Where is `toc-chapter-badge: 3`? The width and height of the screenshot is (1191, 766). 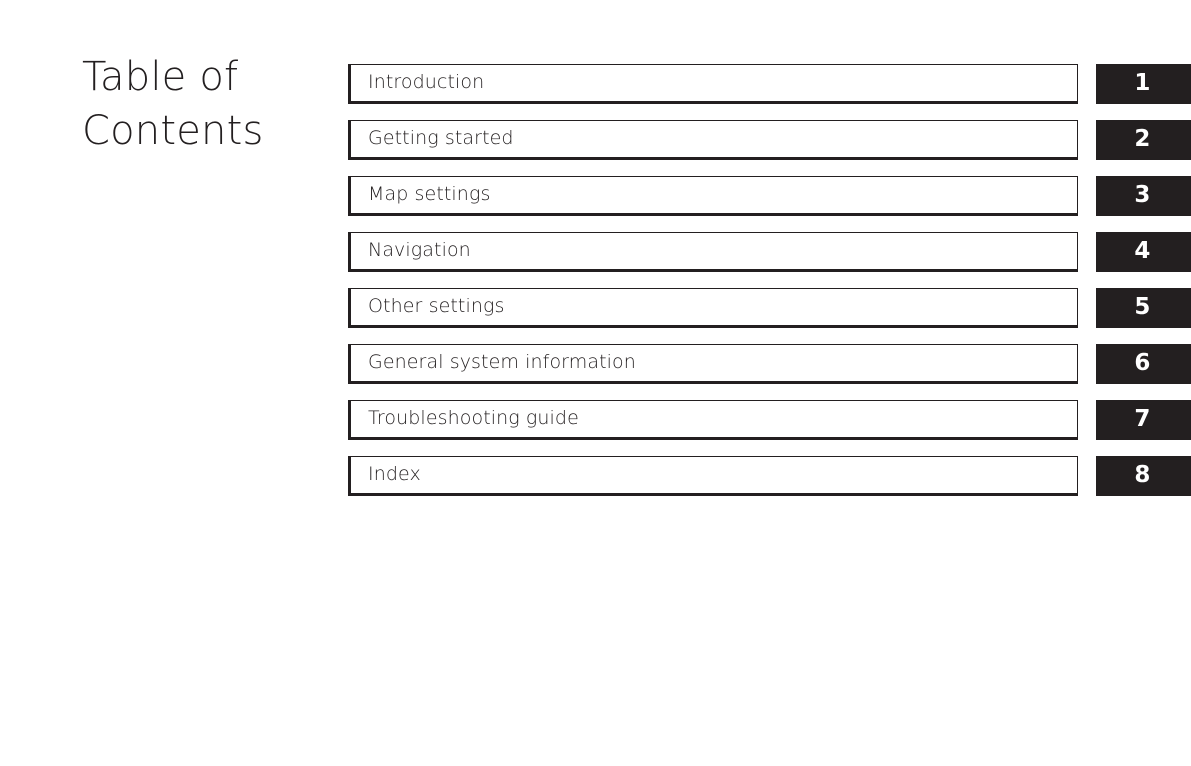
toc-chapter-badge: 3 is located at coordinates (1143, 196).